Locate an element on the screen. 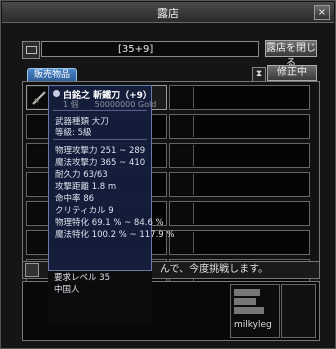 The image size is (336, 349). window-title: 露店 is located at coordinates (168, 13).